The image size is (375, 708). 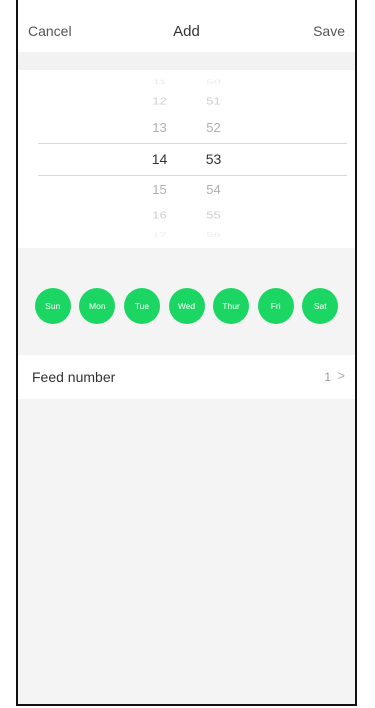 I want to click on day-toggle-tue: Tue, so click(x=141, y=306).